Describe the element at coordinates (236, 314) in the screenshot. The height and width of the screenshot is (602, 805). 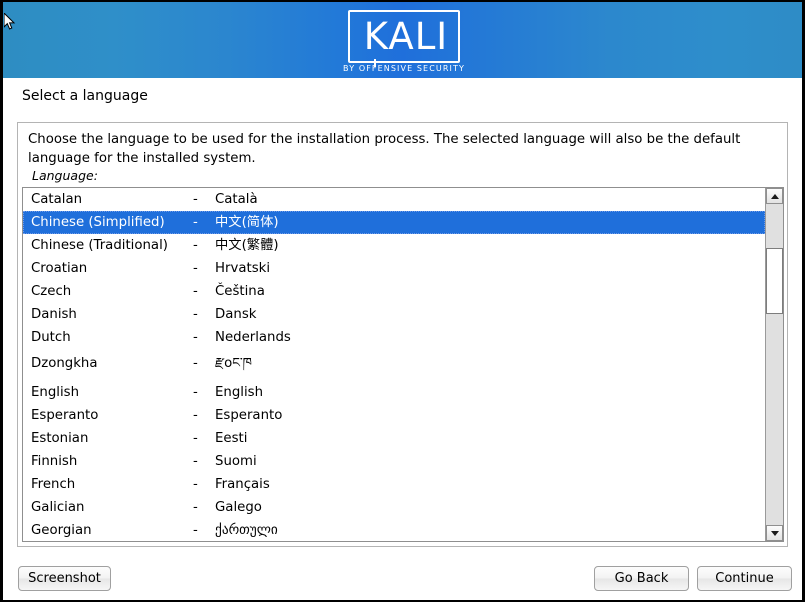
I see `language-name-native: Dansk` at that location.